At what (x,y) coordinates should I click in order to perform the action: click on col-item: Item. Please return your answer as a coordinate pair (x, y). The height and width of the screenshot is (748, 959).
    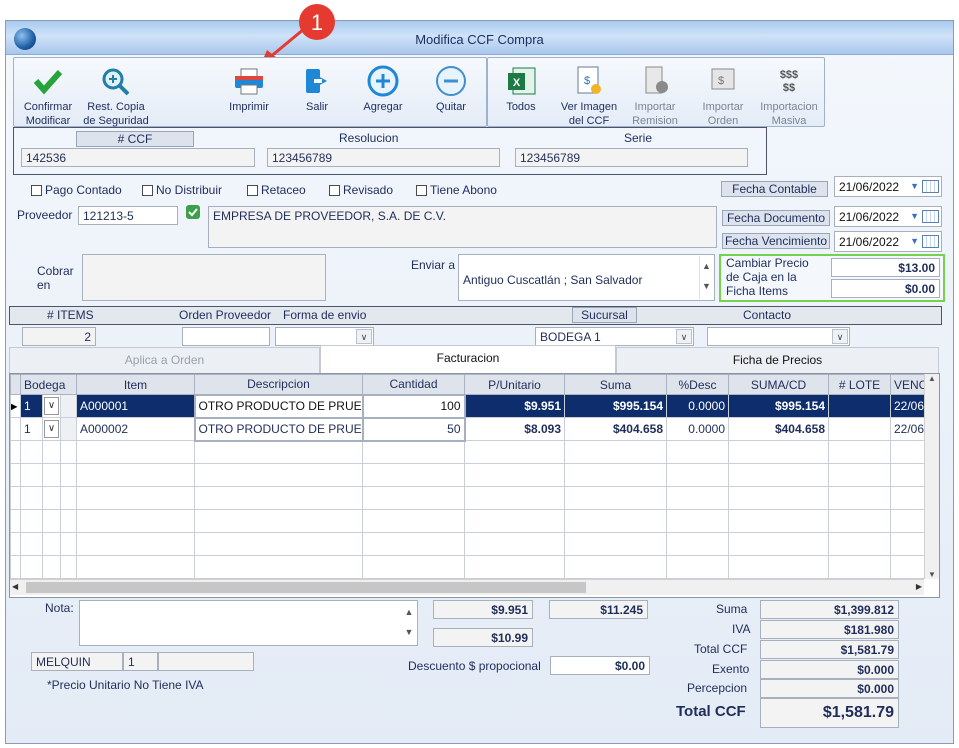
    Looking at the image, I should click on (135, 384).